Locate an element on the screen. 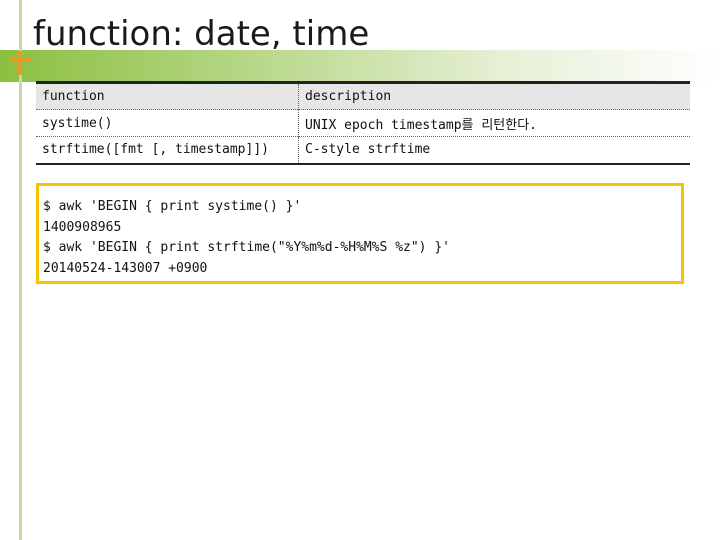 The height and width of the screenshot is (540, 720). cross-accent-vertical is located at coordinates (20, 63).